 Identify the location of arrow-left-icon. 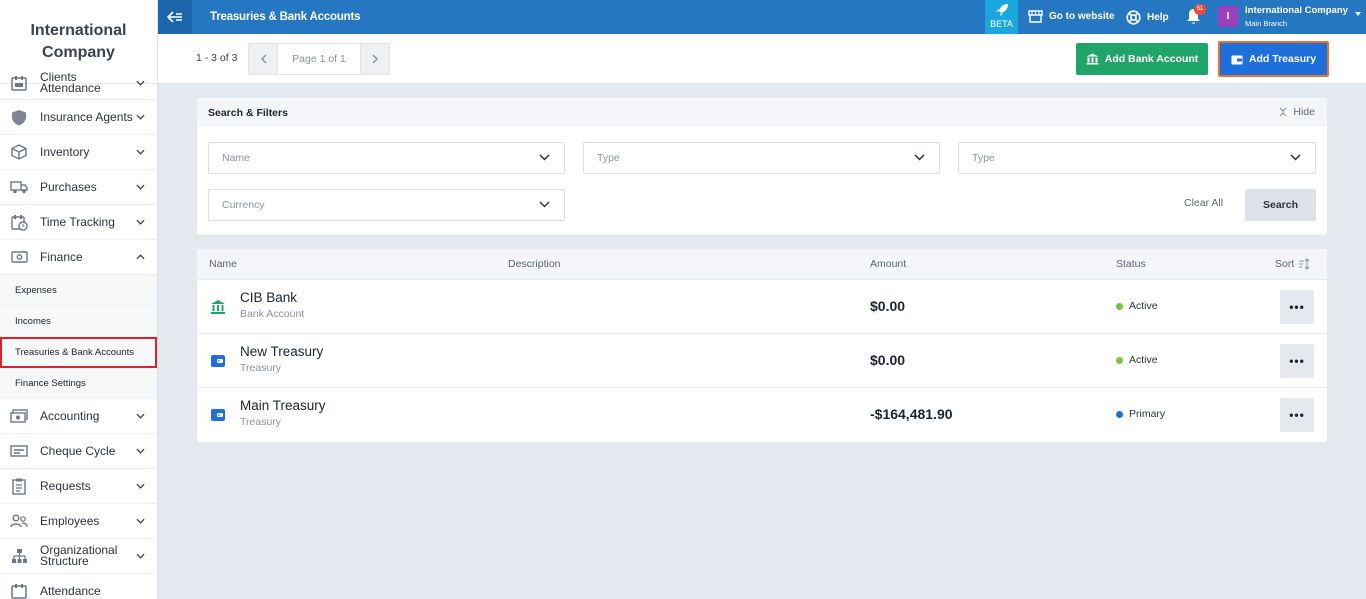
(174, 17).